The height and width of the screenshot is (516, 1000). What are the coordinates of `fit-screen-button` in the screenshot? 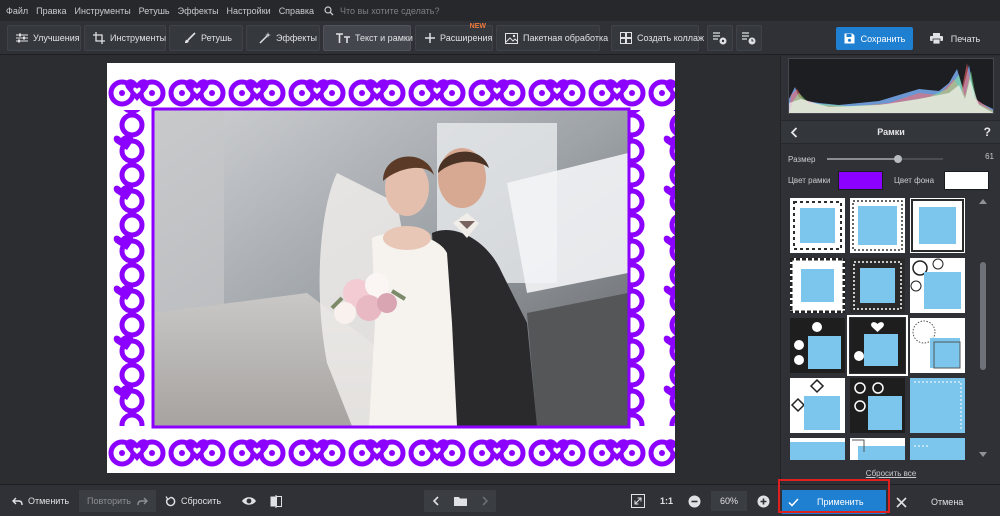 It's located at (640, 501).